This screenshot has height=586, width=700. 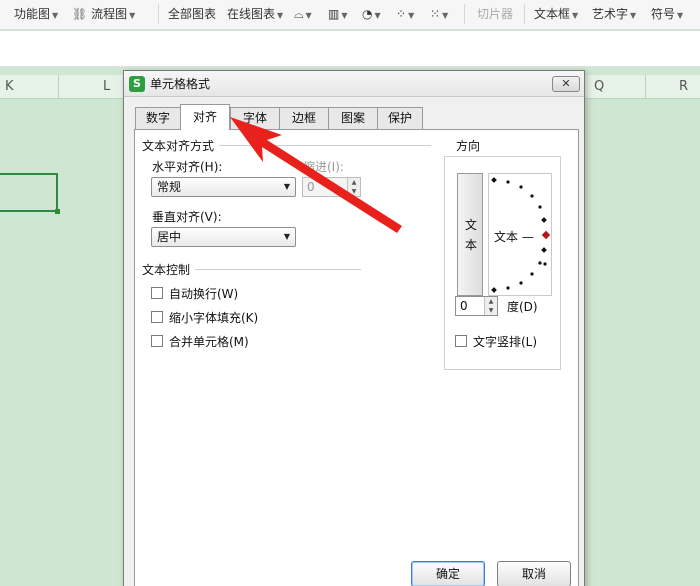 What do you see at coordinates (157, 341) in the screenshot?
I see `merge-cells-checkbox` at bounding box center [157, 341].